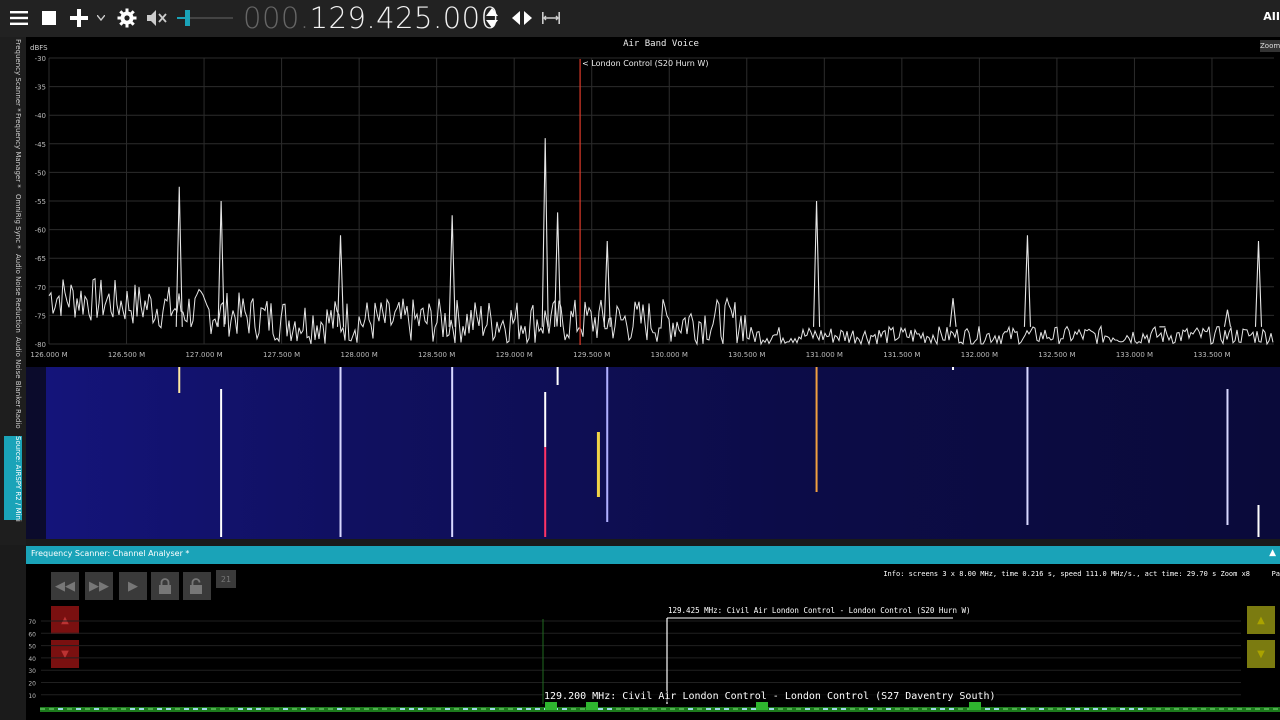 The height and width of the screenshot is (720, 1280). I want to click on active-channel-mark, so click(592, 706).